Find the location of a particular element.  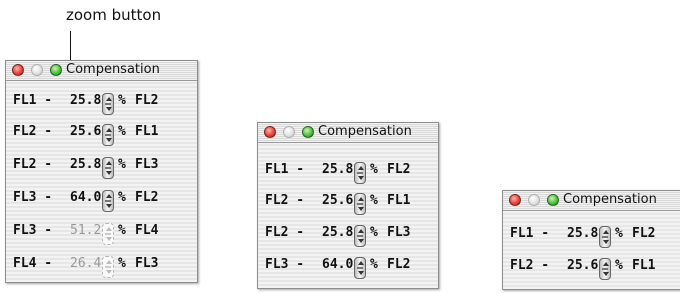

zoom-button-callout-label: zoom button is located at coordinates (114, 15).